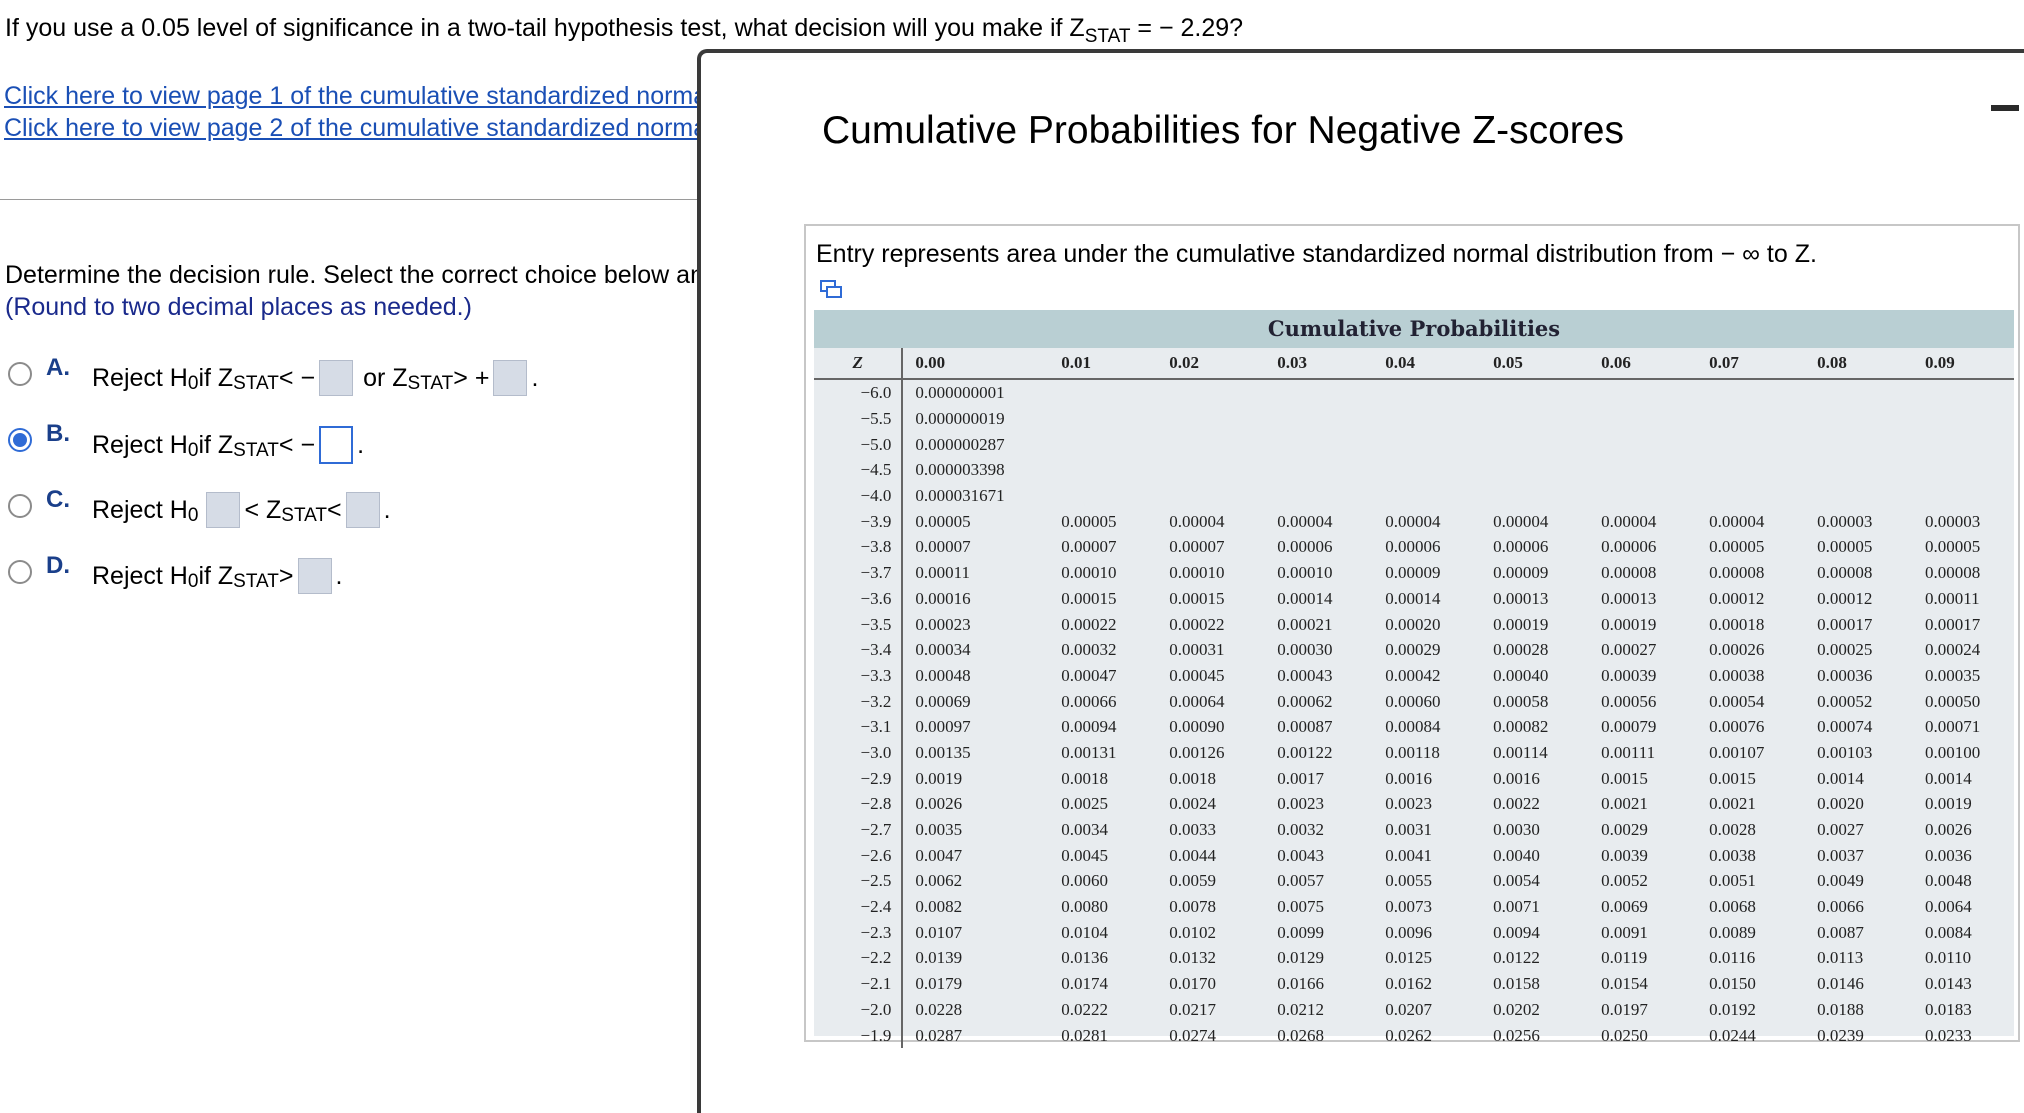 The image size is (2024, 1113). Describe the element at coordinates (1305, 675) in the screenshot. I see `probability-cell: 0.00043` at that location.